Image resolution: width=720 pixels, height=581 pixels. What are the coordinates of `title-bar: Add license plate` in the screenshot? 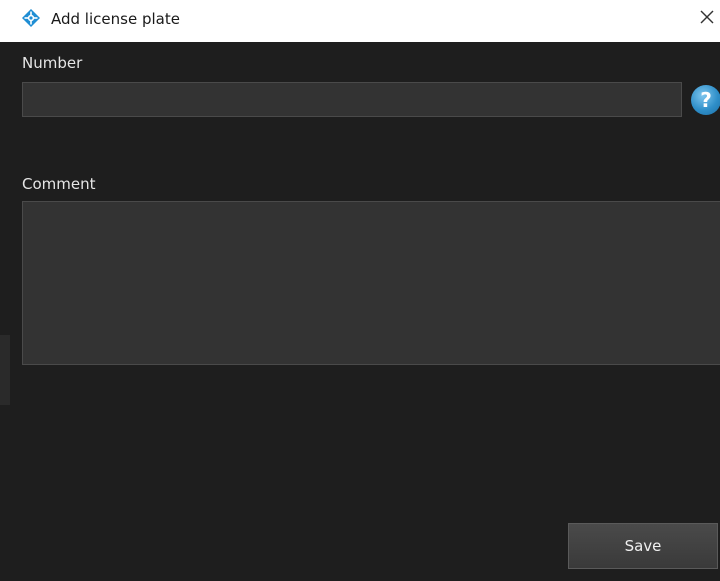 It's located at (360, 21).